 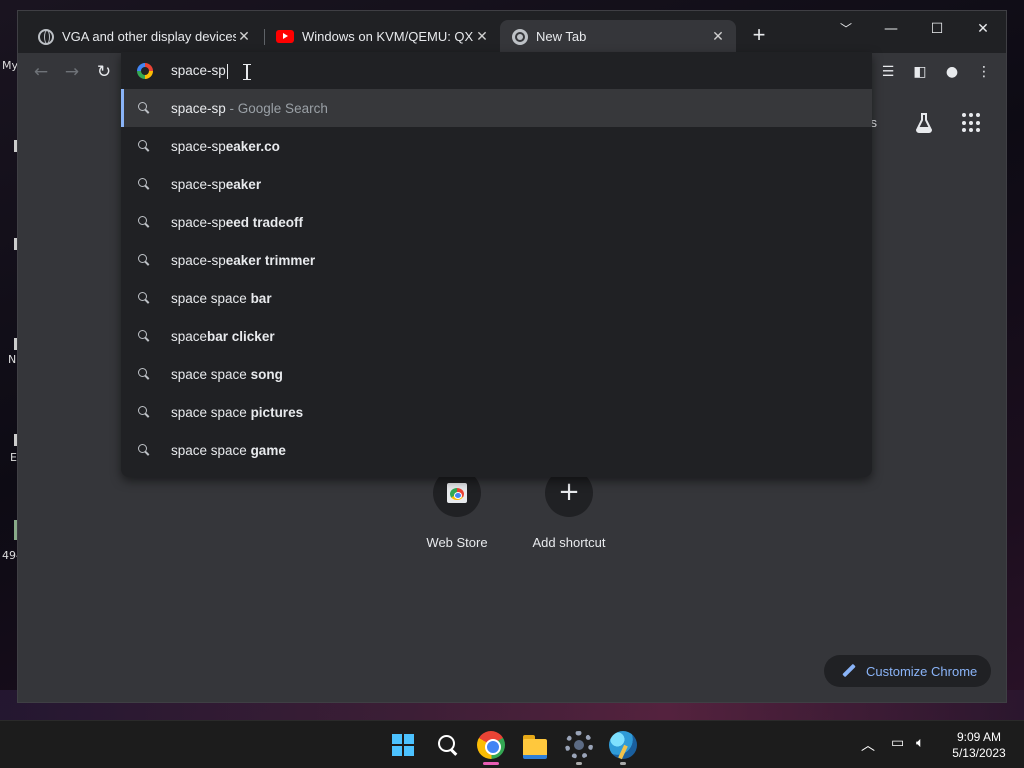 What do you see at coordinates (491, 763) in the screenshot?
I see `active-app-indicator` at bounding box center [491, 763].